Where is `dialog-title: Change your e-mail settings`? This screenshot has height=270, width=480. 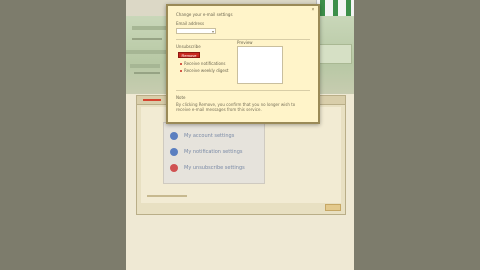 dialog-title: Change your e-mail settings is located at coordinates (204, 14).